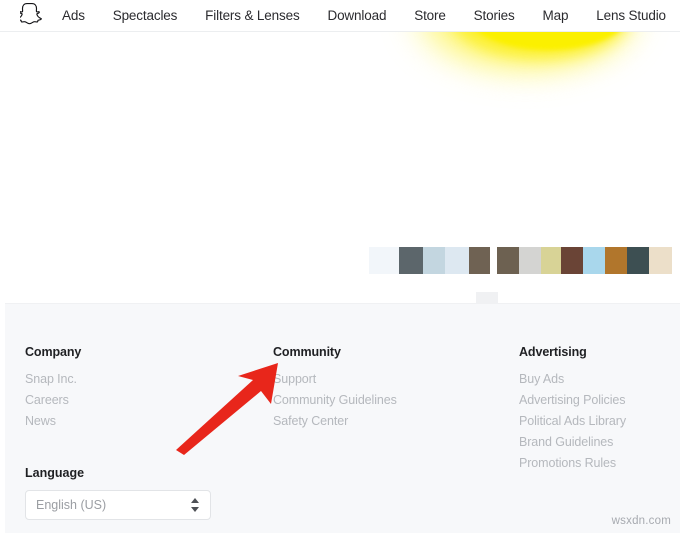  What do you see at coordinates (572, 442) in the screenshot?
I see `footer-link-brand-guidelines: Brand Guidelines` at bounding box center [572, 442].